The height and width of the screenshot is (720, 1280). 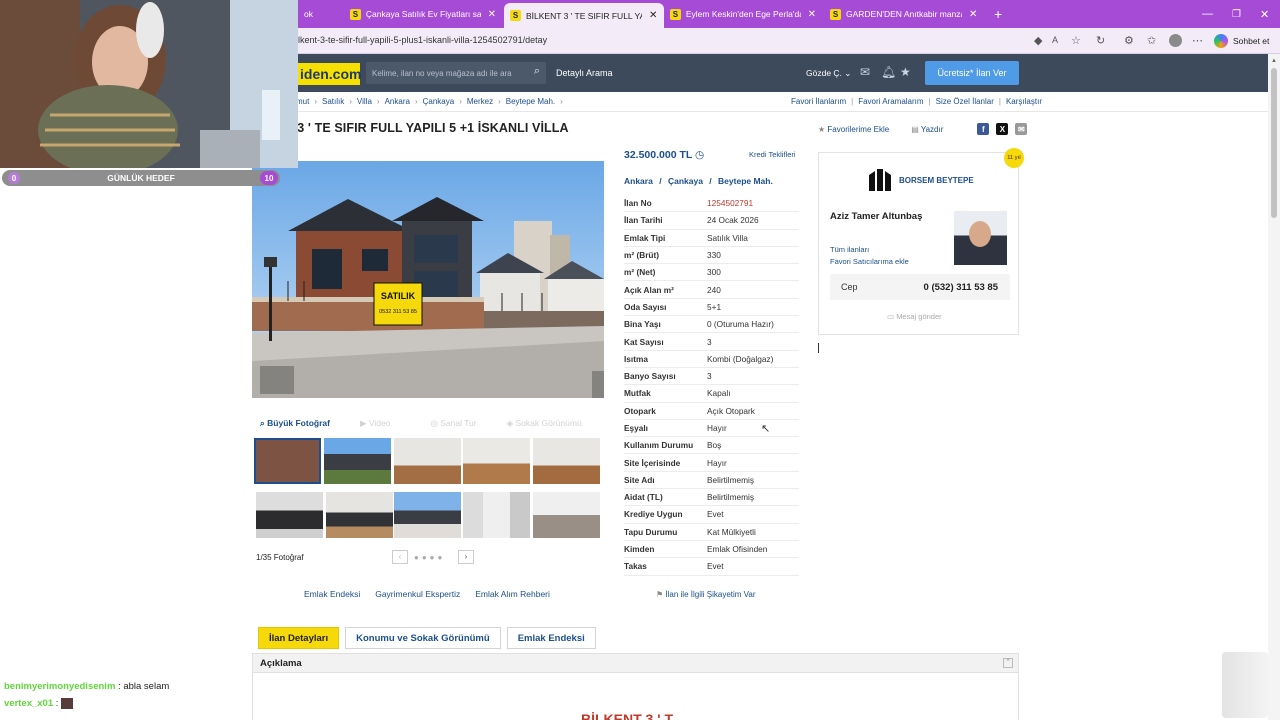 What do you see at coordinates (849, 249) in the screenshot?
I see `all-ads-link: Tüm ilanları` at bounding box center [849, 249].